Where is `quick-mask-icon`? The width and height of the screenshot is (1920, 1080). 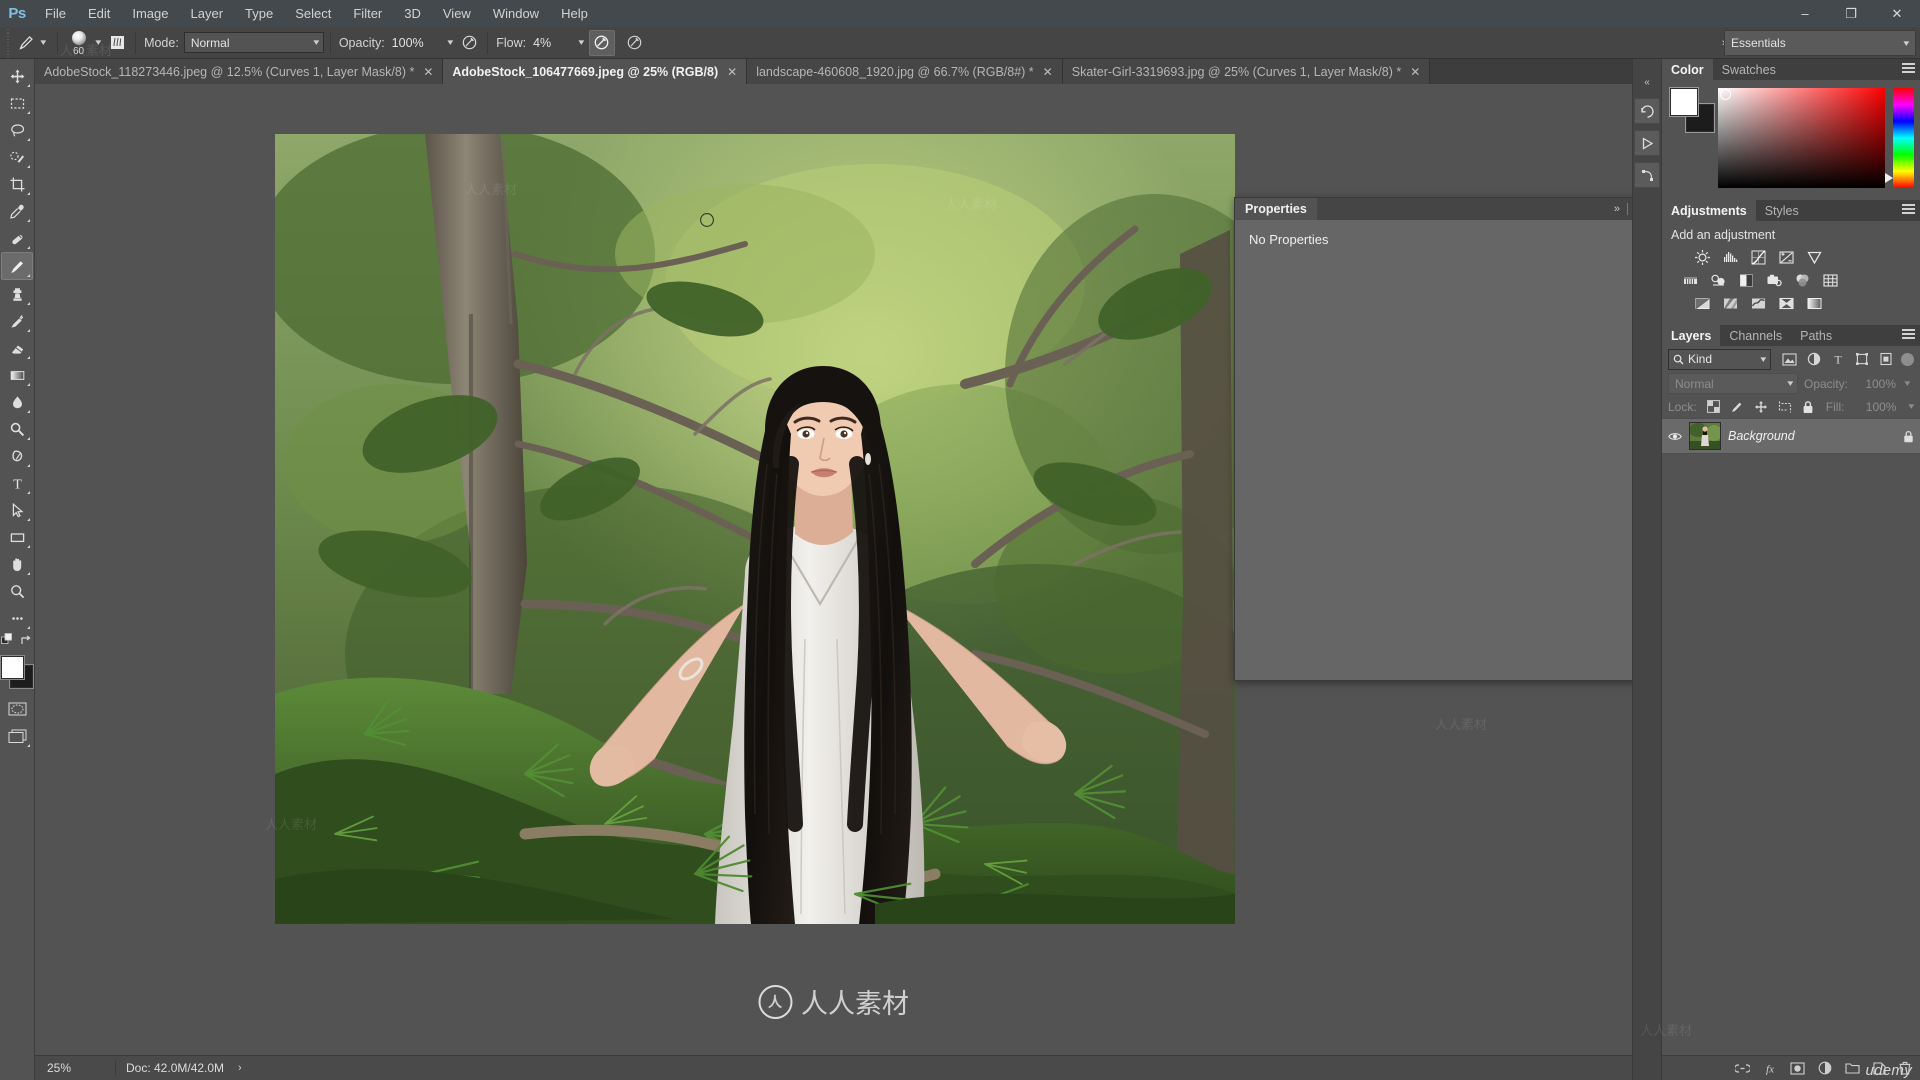
quick-mask-icon is located at coordinates (17, 709).